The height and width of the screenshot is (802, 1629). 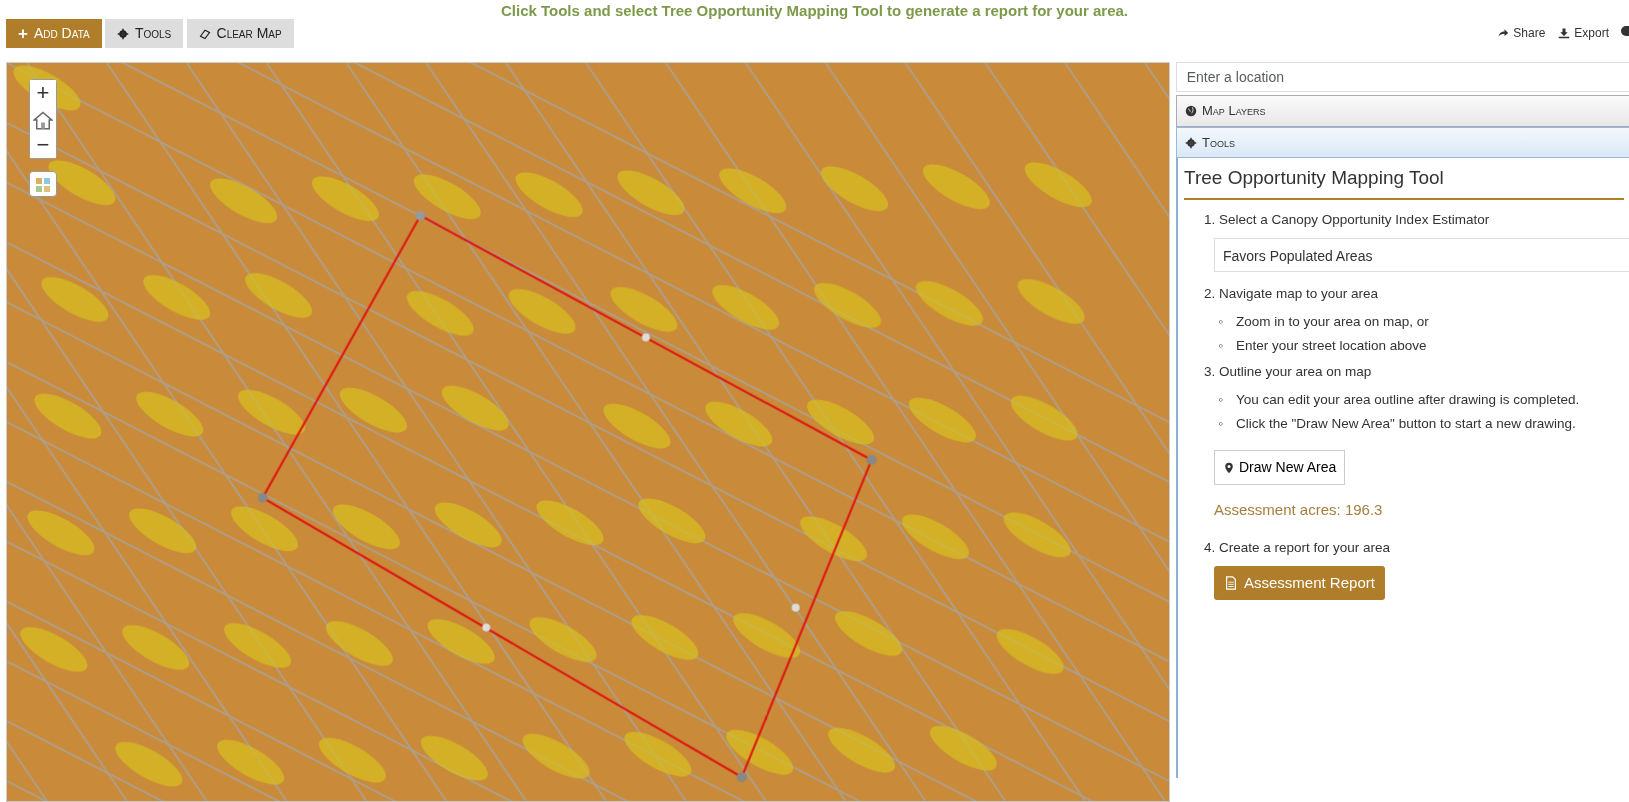 What do you see at coordinates (1406, 423) in the screenshot?
I see `bullet-text: Click the "Draw New Area" button to start a new drawing.` at bounding box center [1406, 423].